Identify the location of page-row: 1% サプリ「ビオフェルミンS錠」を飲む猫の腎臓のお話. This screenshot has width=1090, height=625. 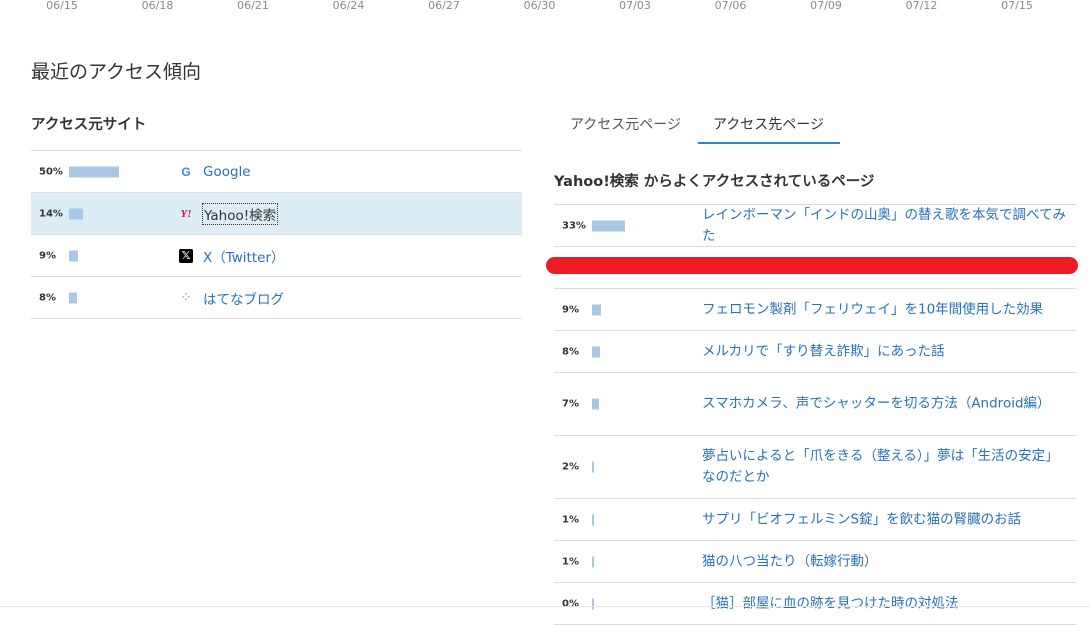
(815, 520).